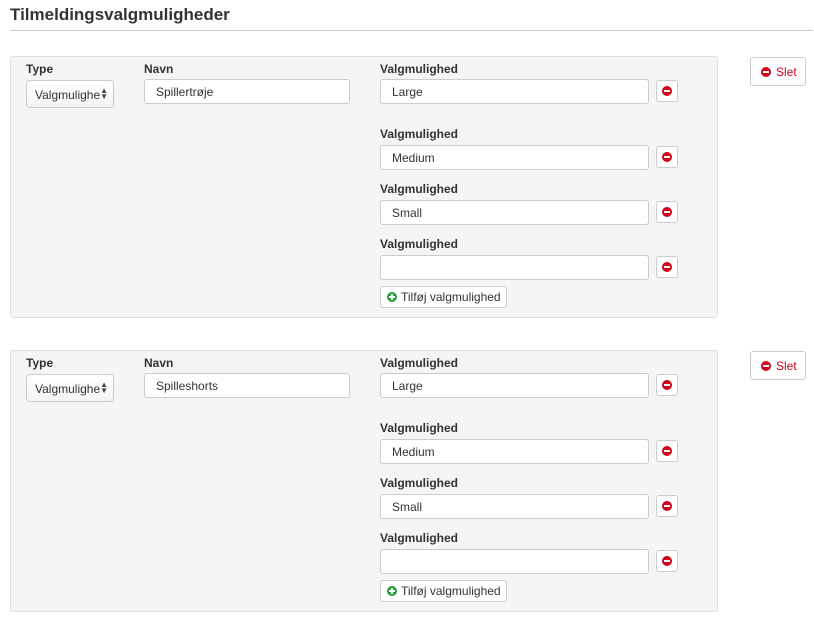  What do you see at coordinates (120, 14) in the screenshot?
I see `page-title: Tilmeldingsvalgmuligheder` at bounding box center [120, 14].